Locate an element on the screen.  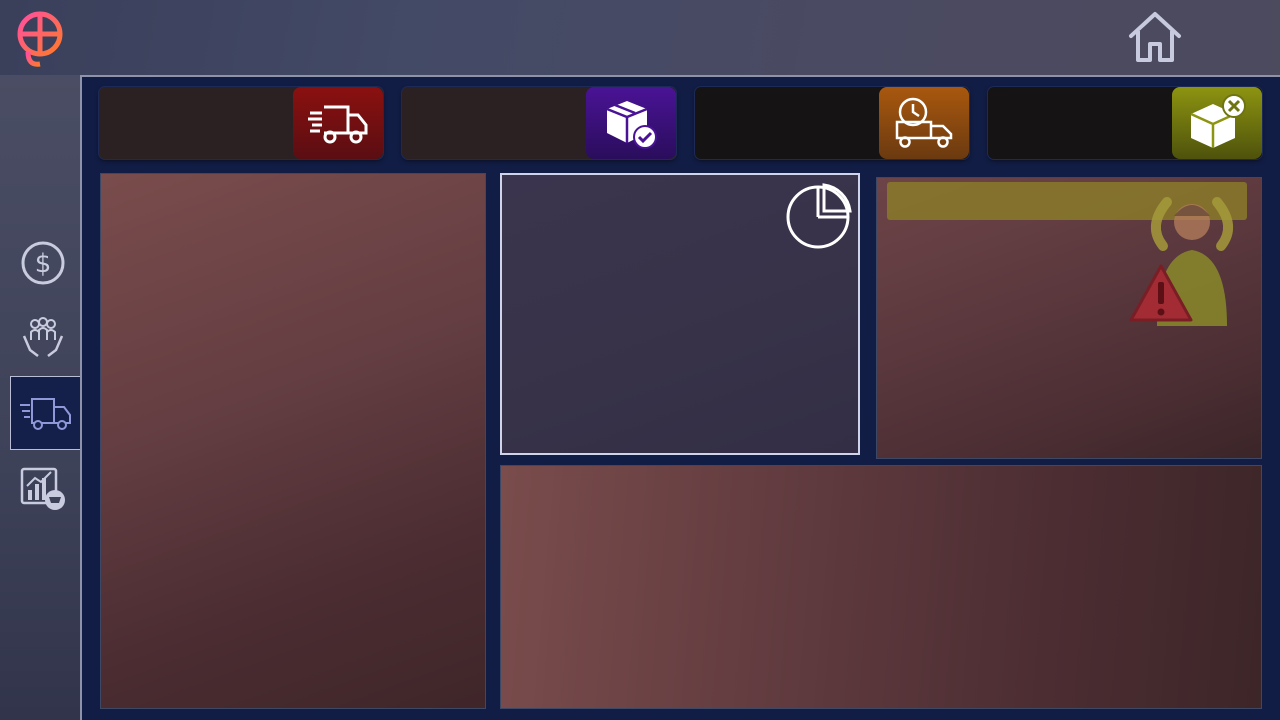
sidebar: $ is located at coordinates (40, 397).